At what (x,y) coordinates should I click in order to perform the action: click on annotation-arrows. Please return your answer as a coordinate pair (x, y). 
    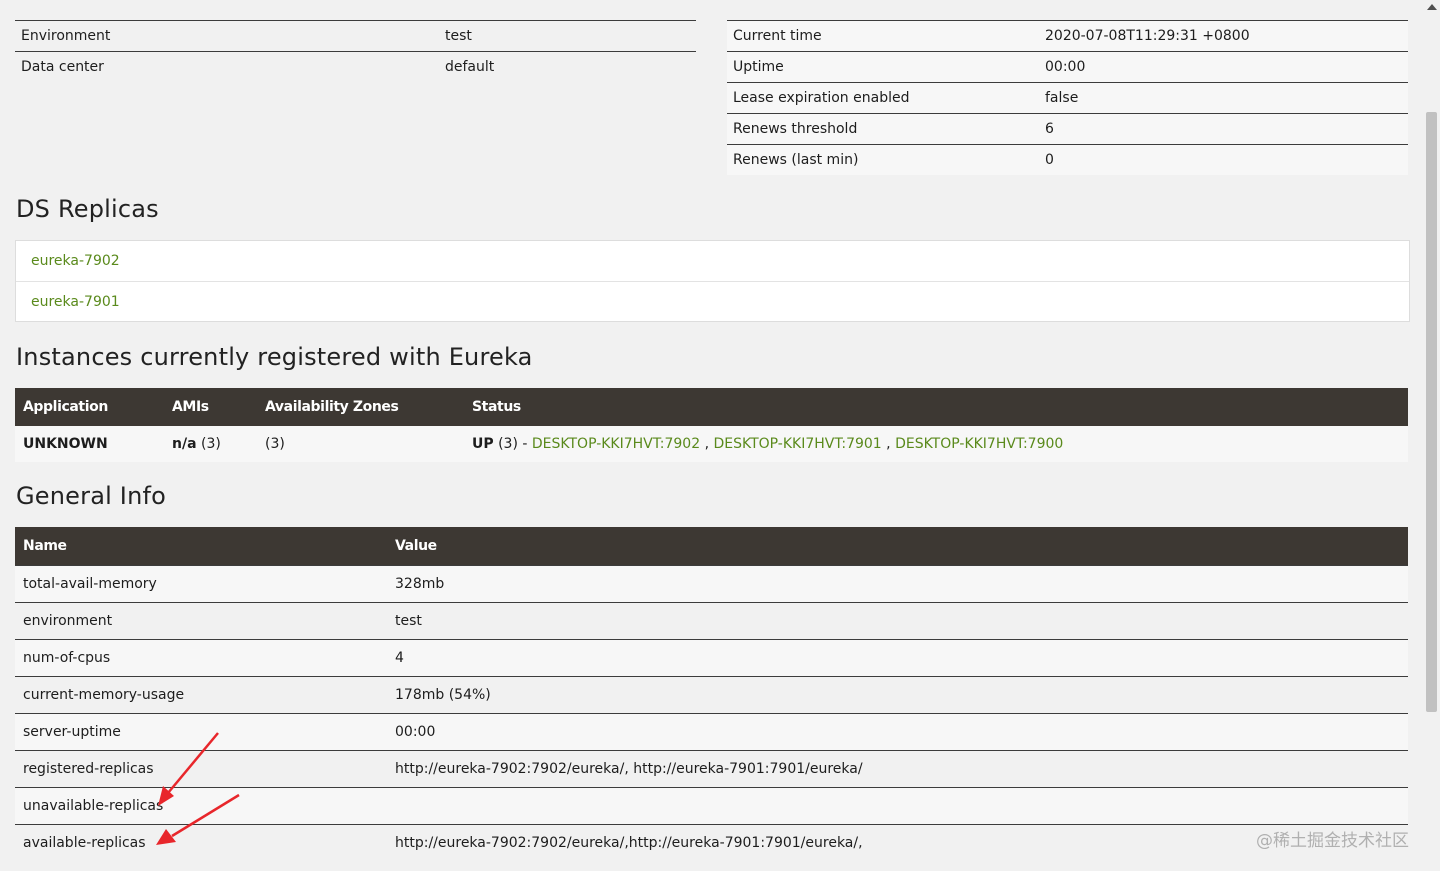
    Looking at the image, I should click on (198, 788).